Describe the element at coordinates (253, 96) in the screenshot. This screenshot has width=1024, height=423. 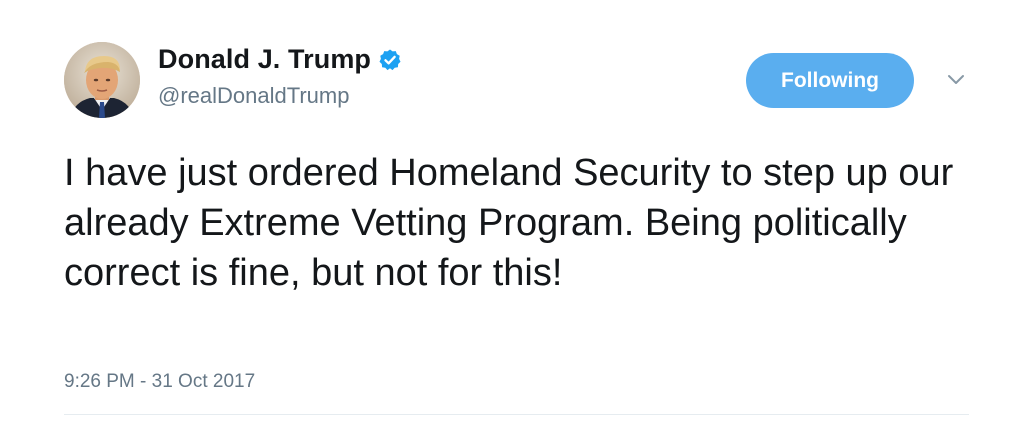
I see `author-screen-name: @realDonaldTrump` at that location.